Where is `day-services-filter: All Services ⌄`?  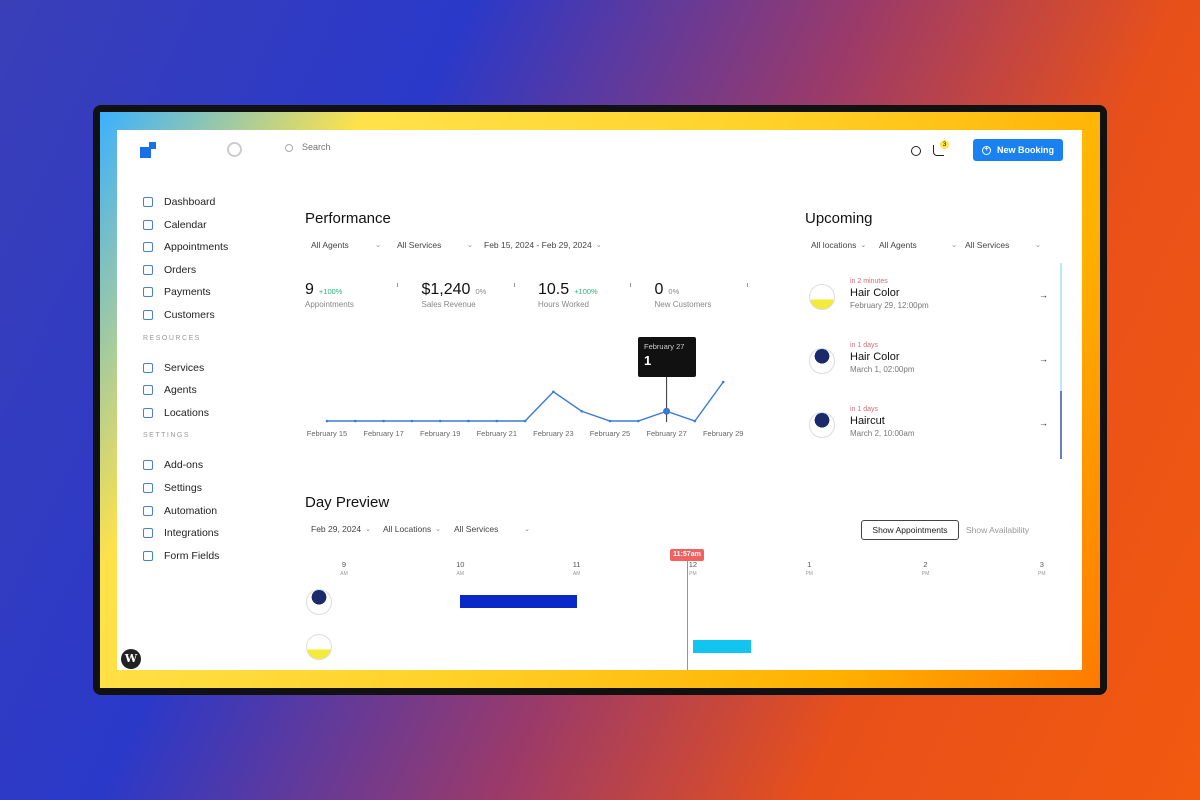 day-services-filter: All Services ⌄ is located at coordinates (492, 529).